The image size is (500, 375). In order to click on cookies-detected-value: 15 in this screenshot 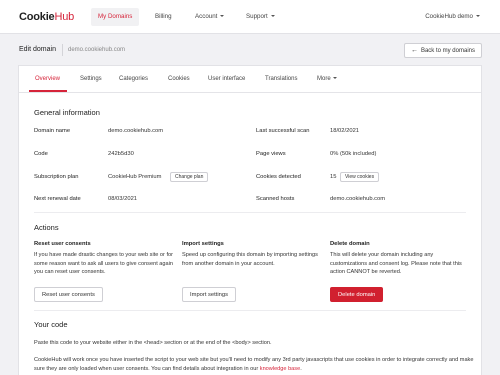, I will do `click(333, 177)`.